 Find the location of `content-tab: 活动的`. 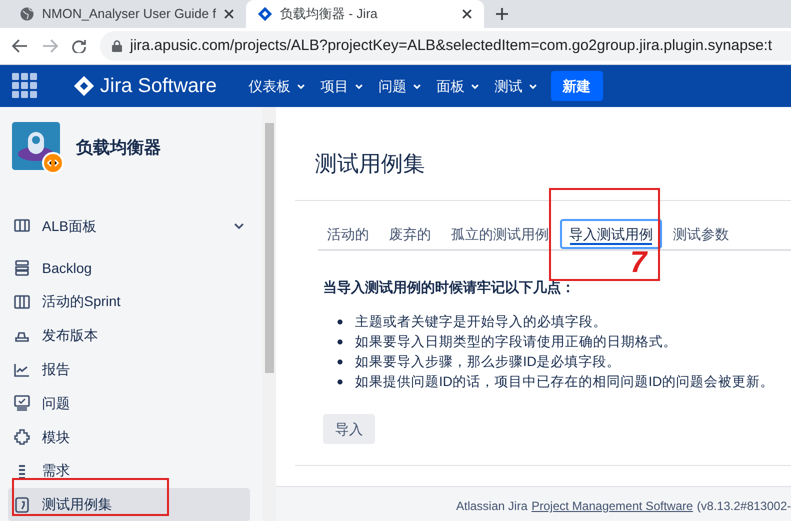

content-tab: 活动的 is located at coordinates (348, 234).